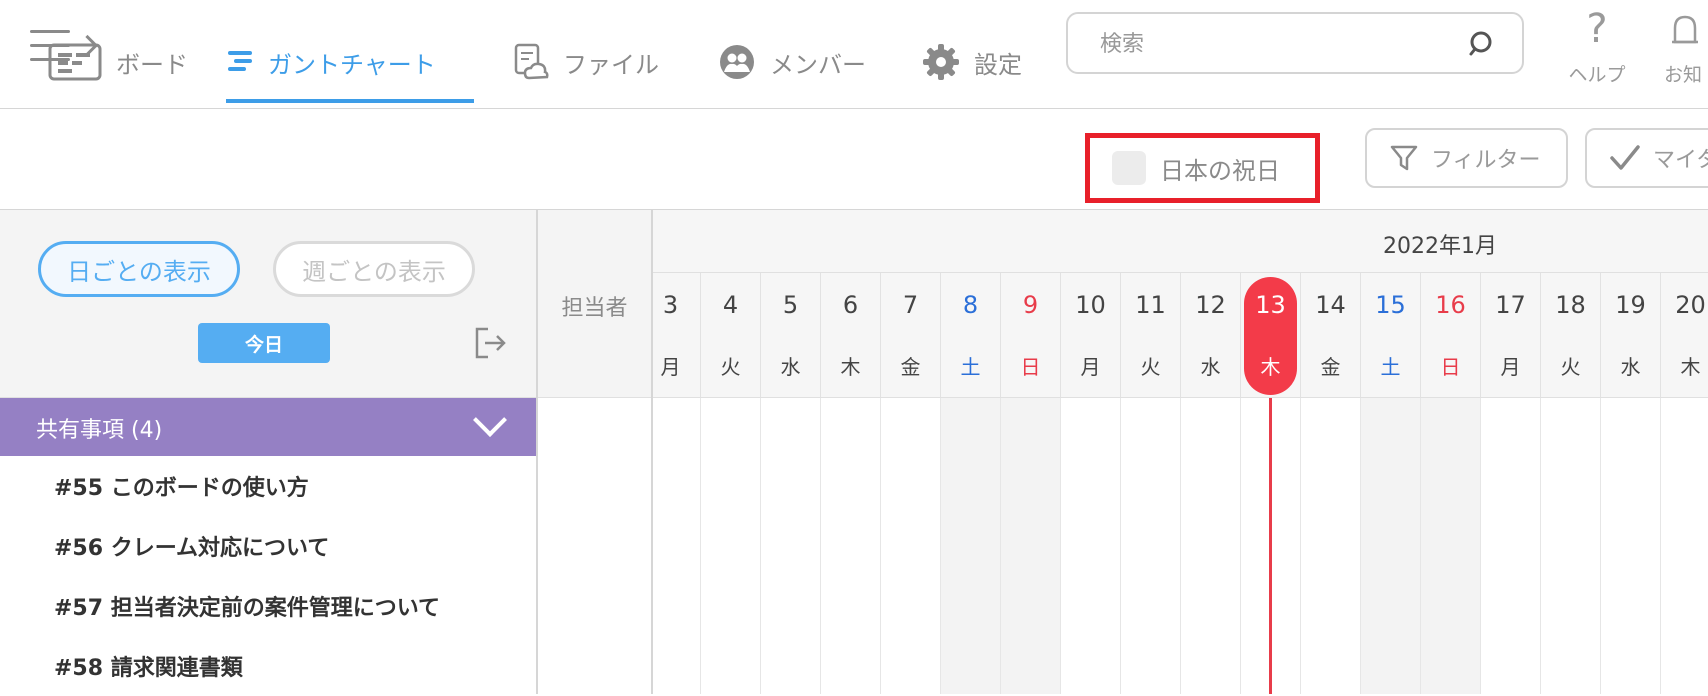 The width and height of the screenshot is (1708, 696). I want to click on search-box, so click(1295, 43).